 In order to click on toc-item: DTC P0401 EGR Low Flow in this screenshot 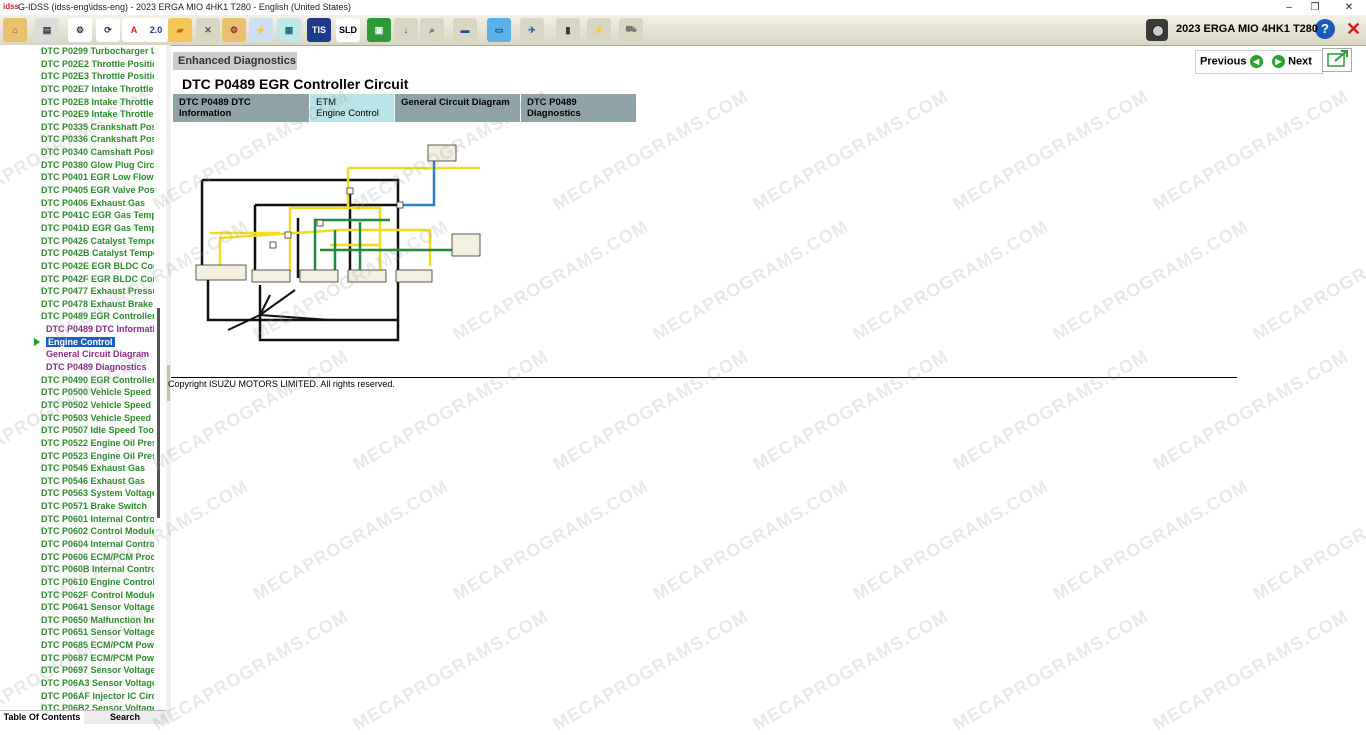, I will do `click(77, 177)`.